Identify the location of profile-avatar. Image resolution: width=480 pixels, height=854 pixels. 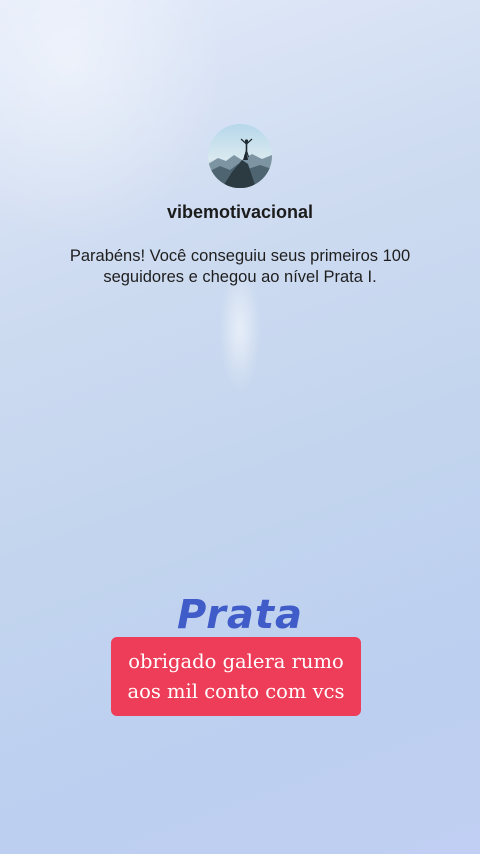
(240, 156).